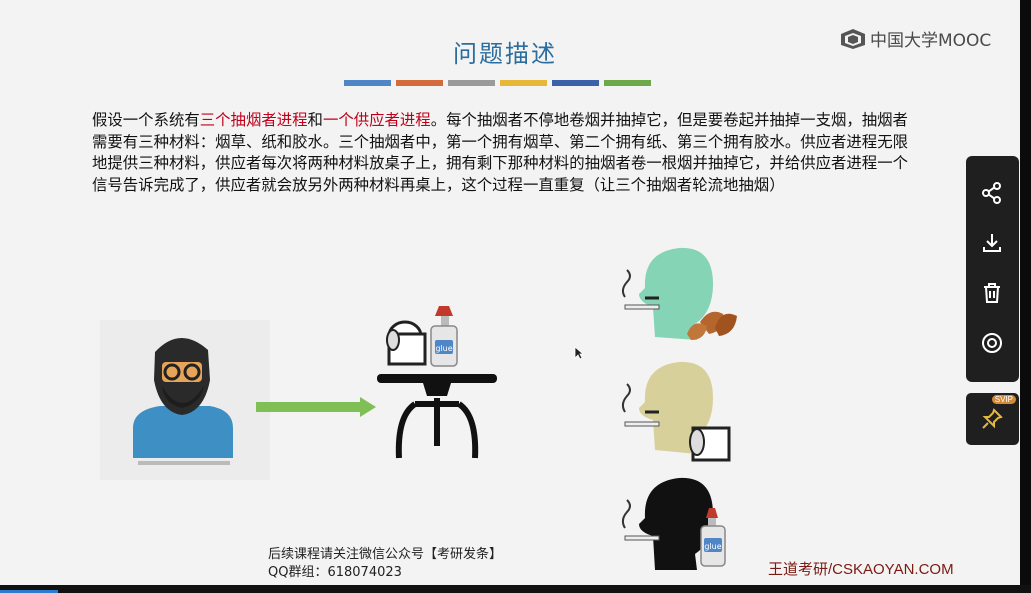 This screenshot has height=593, width=1031. Describe the element at coordinates (579, 353) in the screenshot. I see `mouse-cursor-icon` at that location.